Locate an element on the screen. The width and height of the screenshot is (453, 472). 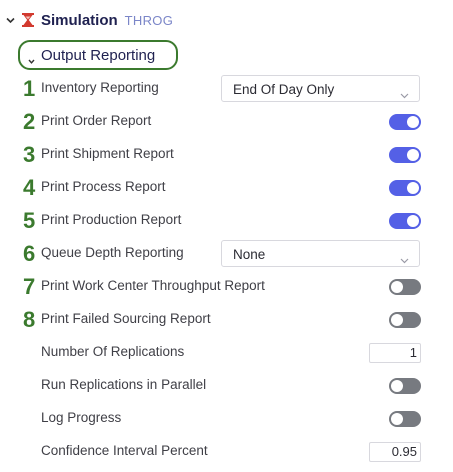
setting-row: 6 Queue Depth Reporting None is located at coordinates (226, 253).